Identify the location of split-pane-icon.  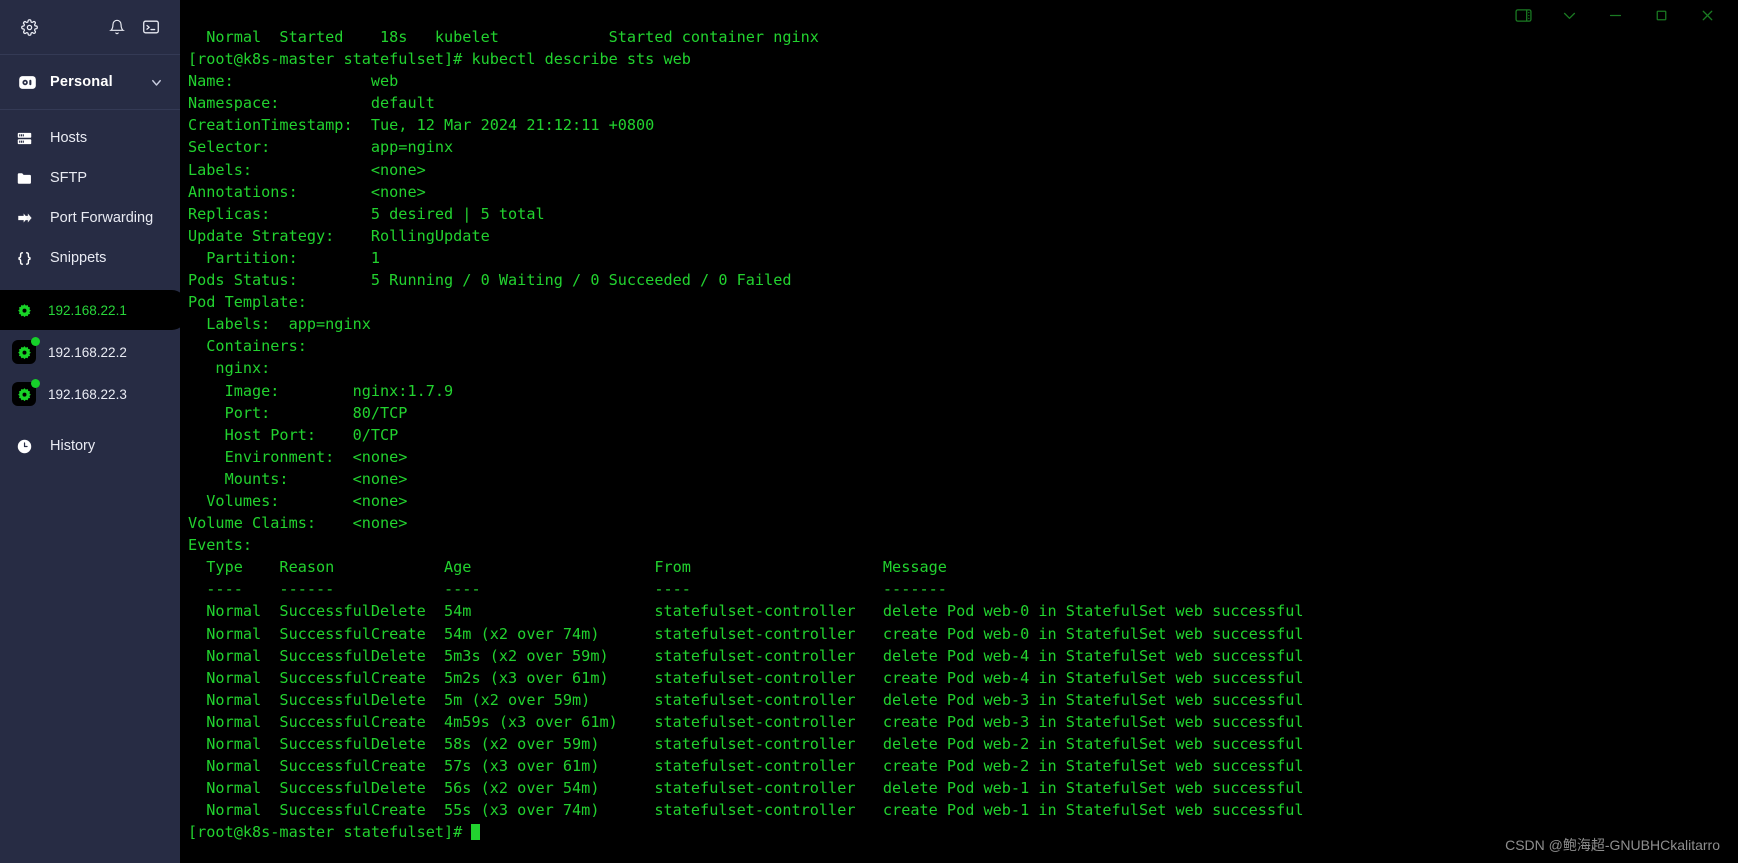
(1523, 15).